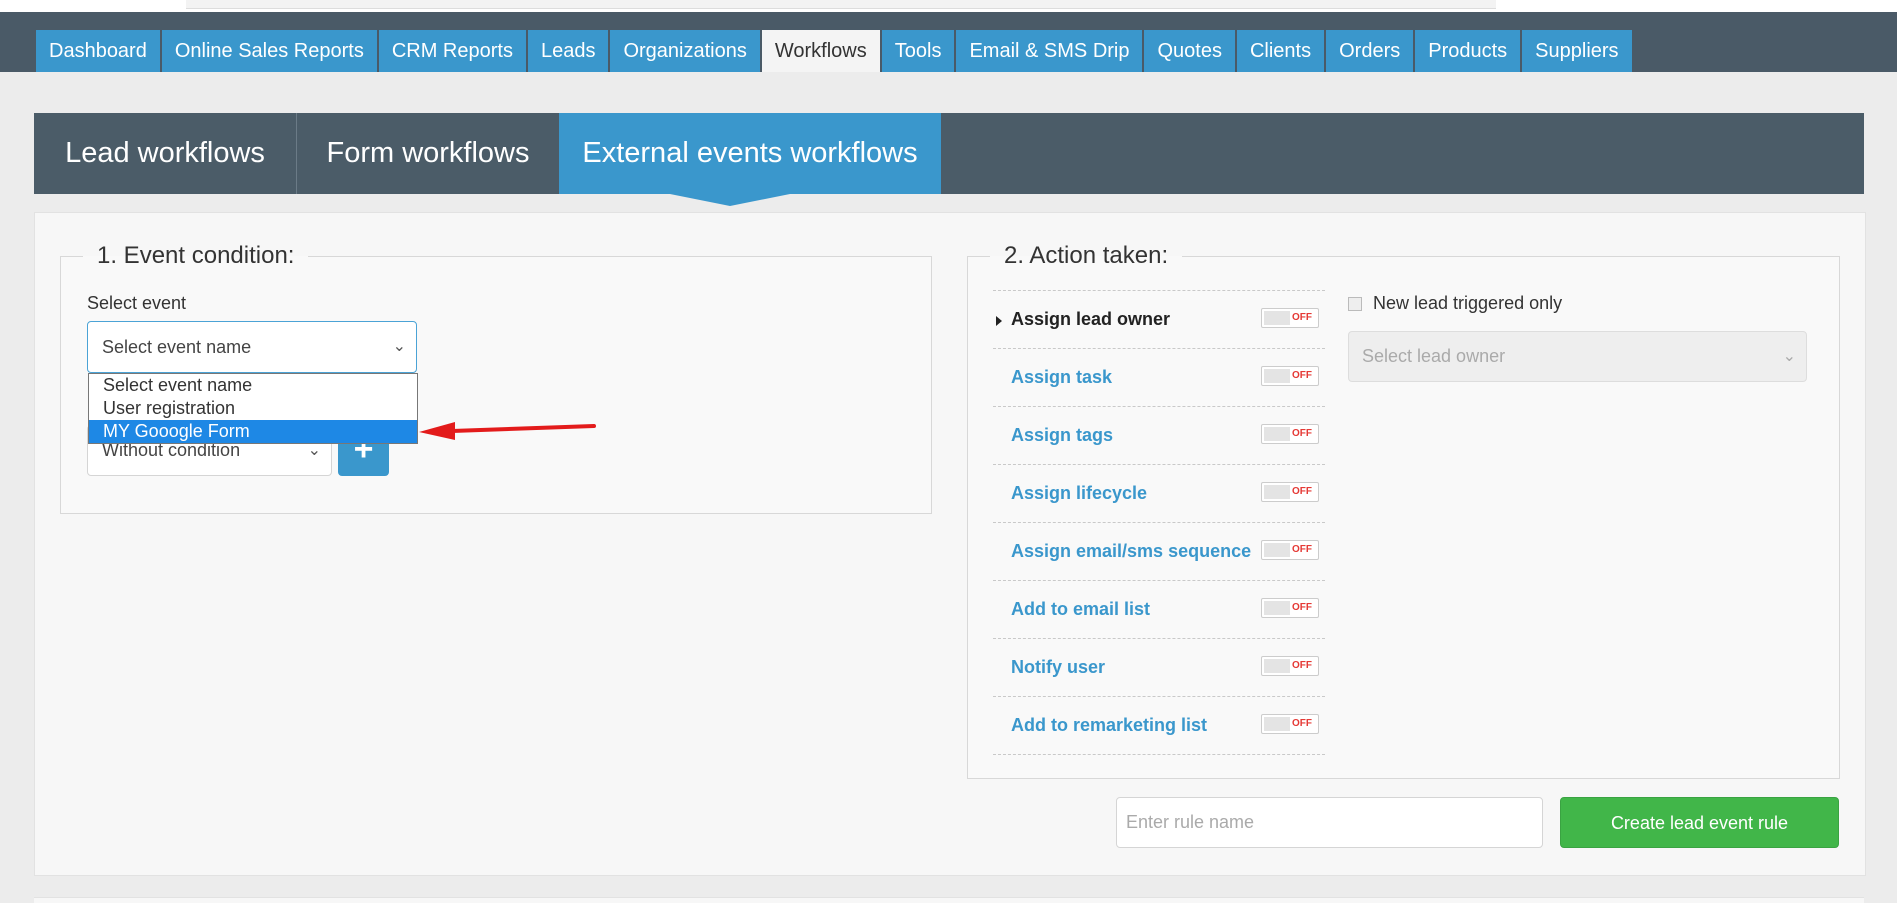 The height and width of the screenshot is (903, 1897). What do you see at coordinates (1468, 51) in the screenshot?
I see `nav-tab-products: Products` at bounding box center [1468, 51].